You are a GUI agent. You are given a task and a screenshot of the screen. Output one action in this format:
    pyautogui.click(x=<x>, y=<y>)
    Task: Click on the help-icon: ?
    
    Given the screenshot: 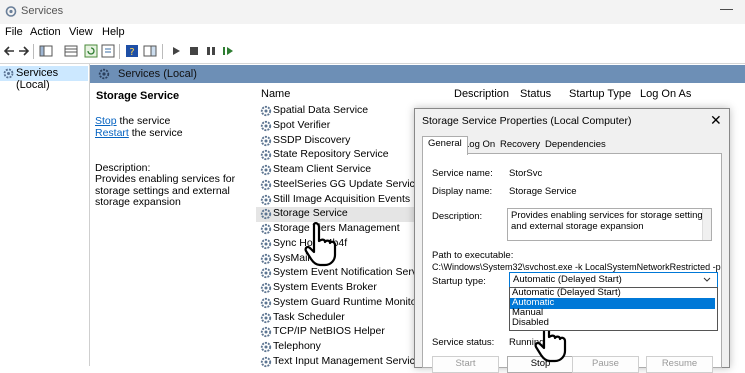 What is the action you would take?
    pyautogui.click(x=132, y=51)
    